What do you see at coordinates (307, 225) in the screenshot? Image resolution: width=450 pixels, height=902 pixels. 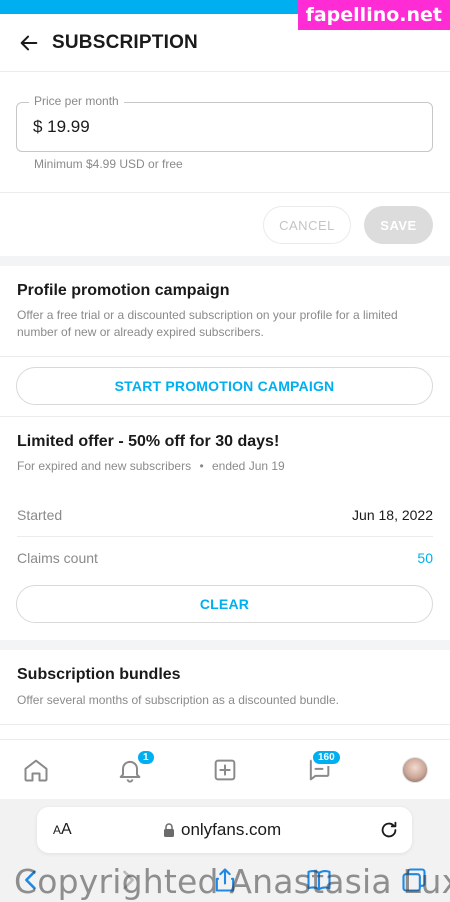 I see `cancel-button: CANCEL` at bounding box center [307, 225].